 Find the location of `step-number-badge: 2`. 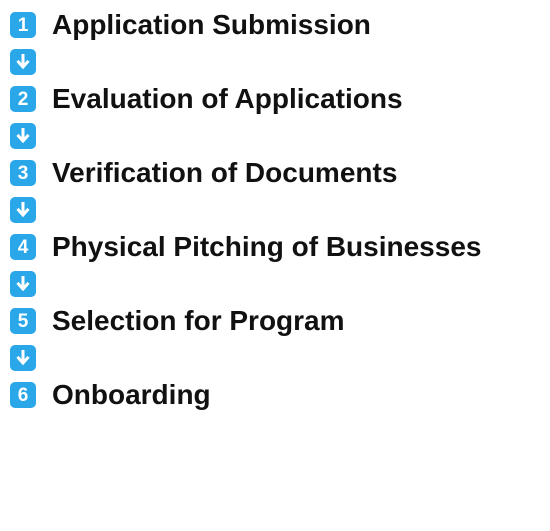

step-number-badge: 2 is located at coordinates (23, 99).